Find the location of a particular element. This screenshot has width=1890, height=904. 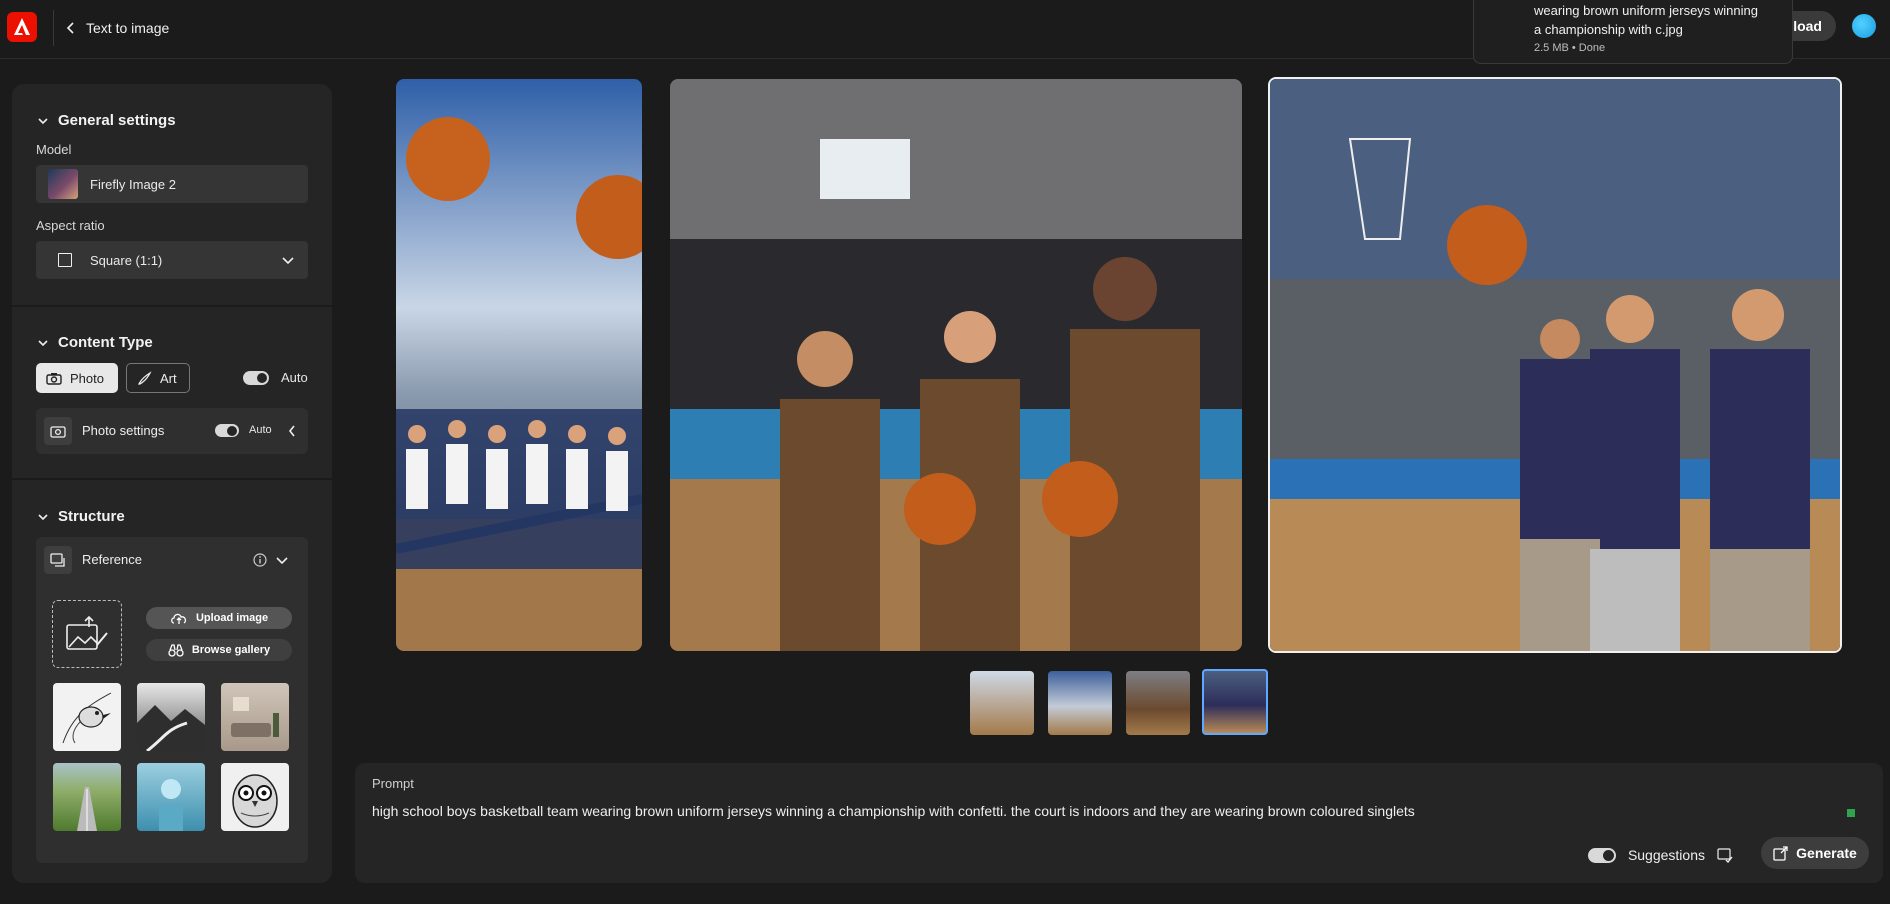

structure-header: Structure is located at coordinates (81, 516).